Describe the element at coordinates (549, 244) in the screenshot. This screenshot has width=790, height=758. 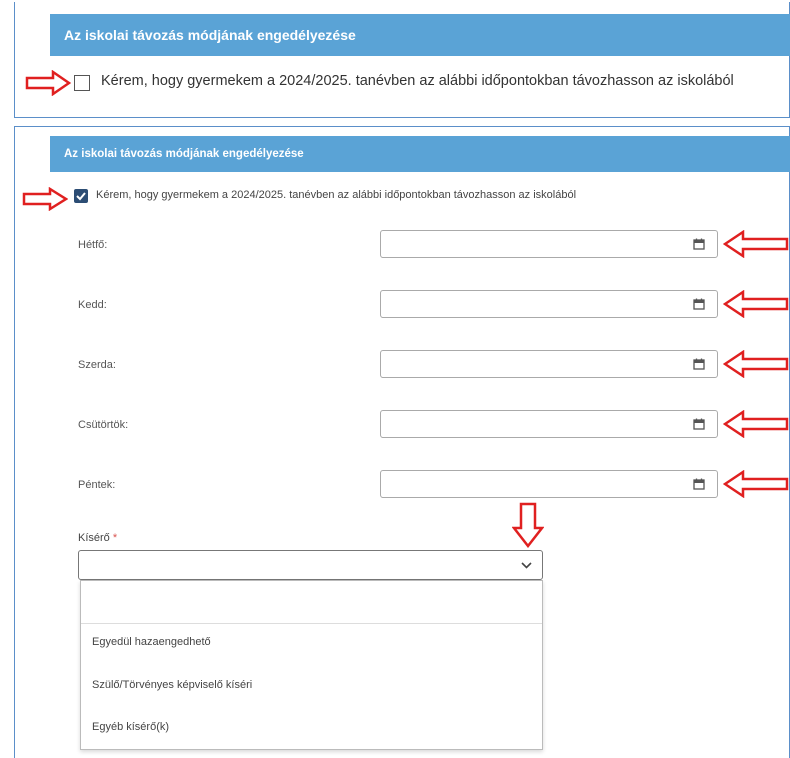
I see `monday-date-input` at that location.